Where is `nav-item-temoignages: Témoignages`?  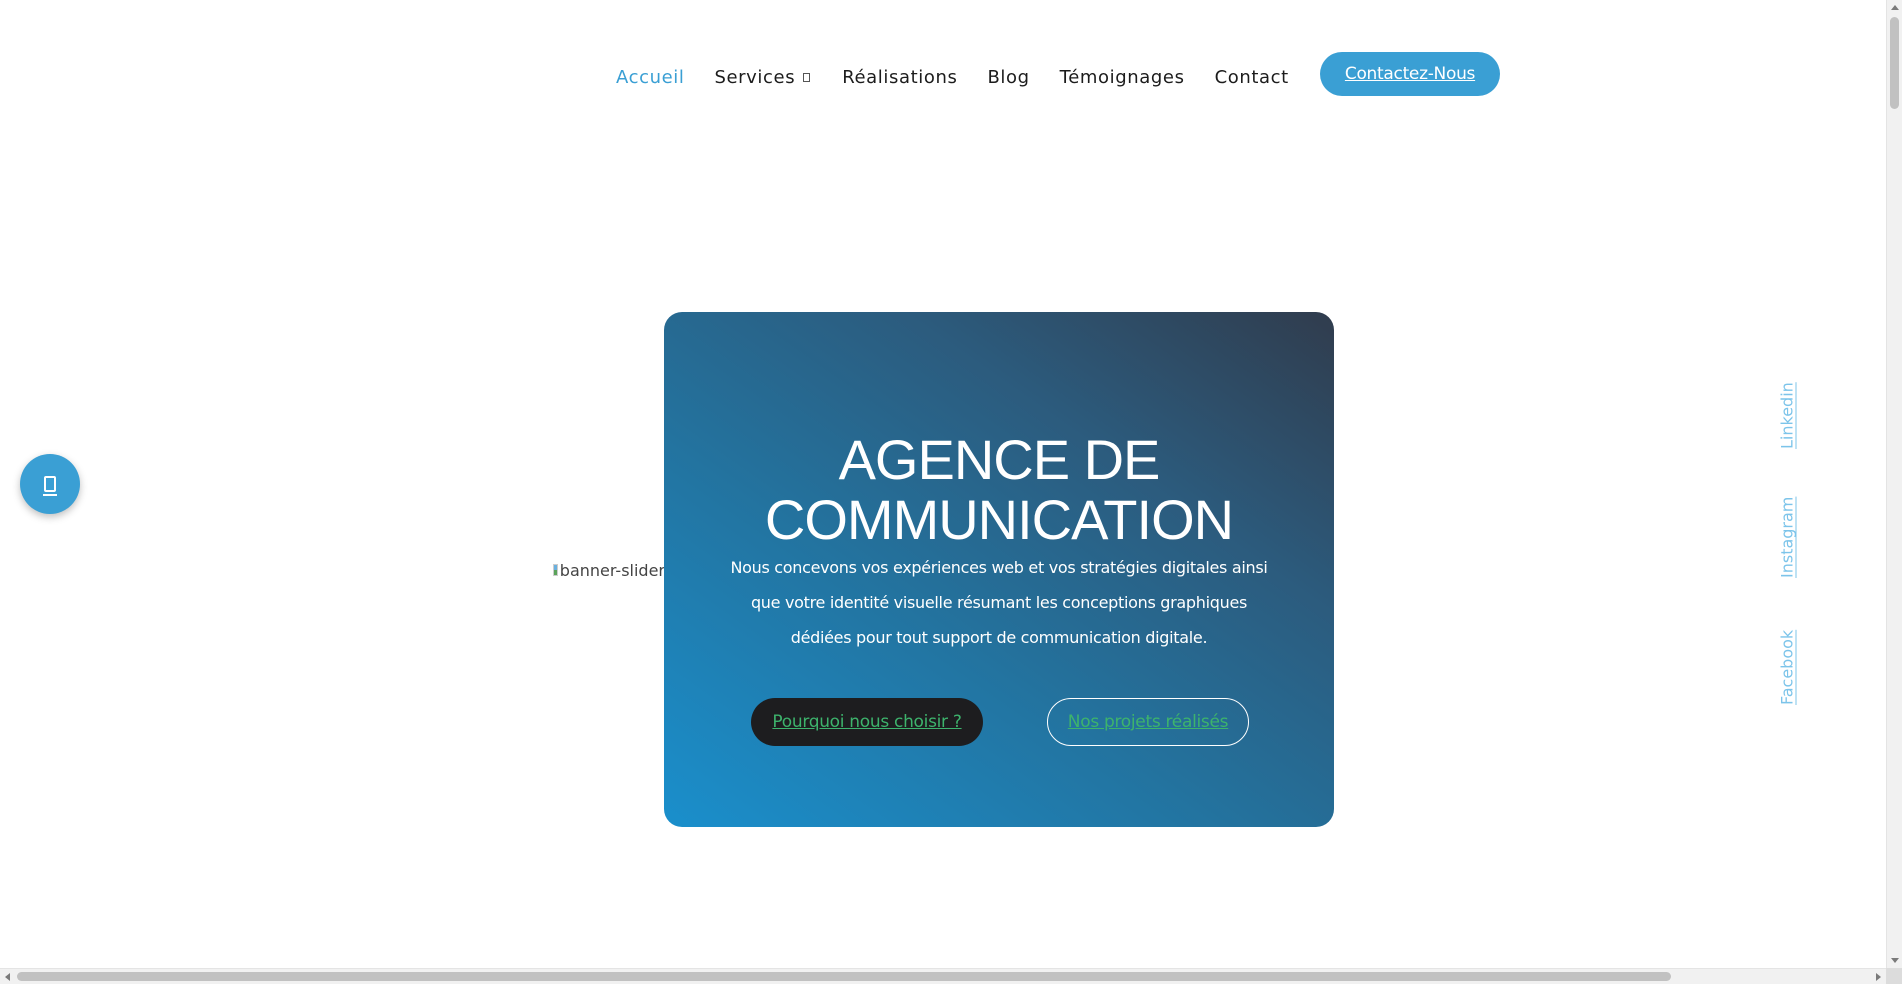
nav-item-temoignages: Témoignages is located at coordinates (1122, 77).